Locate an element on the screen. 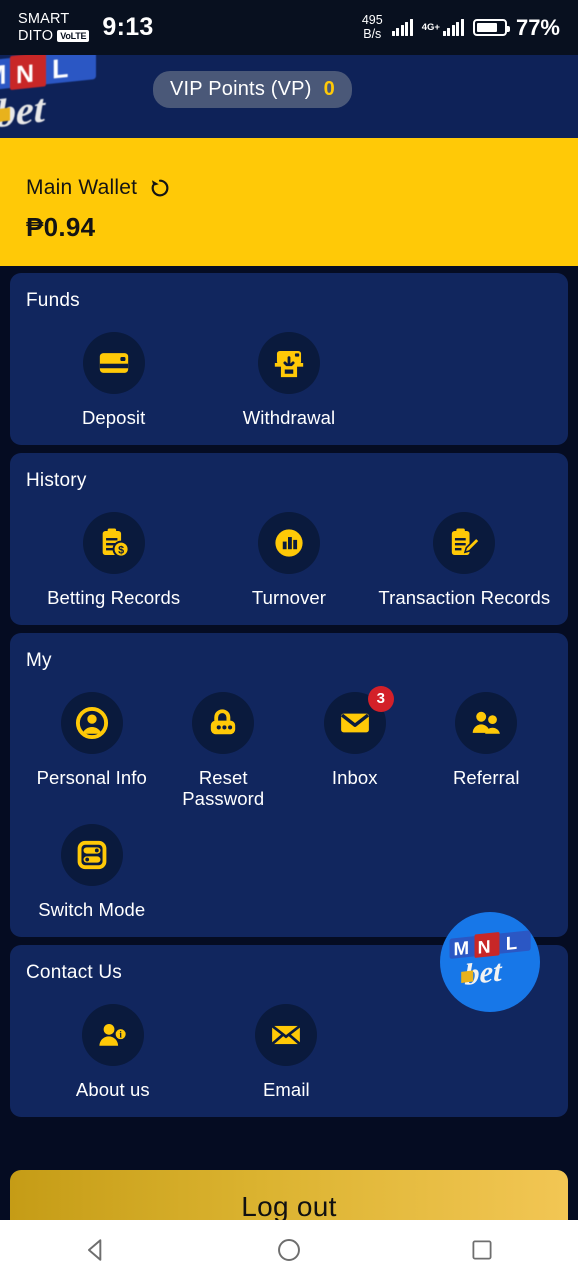 Image resolution: width=578 pixels, height=1280 pixels. users-icon is located at coordinates (486, 722).